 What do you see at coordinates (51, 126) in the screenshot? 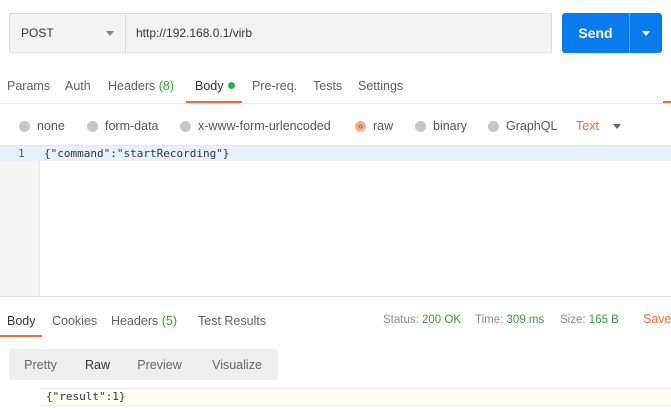
I see `radio-label: none` at bounding box center [51, 126].